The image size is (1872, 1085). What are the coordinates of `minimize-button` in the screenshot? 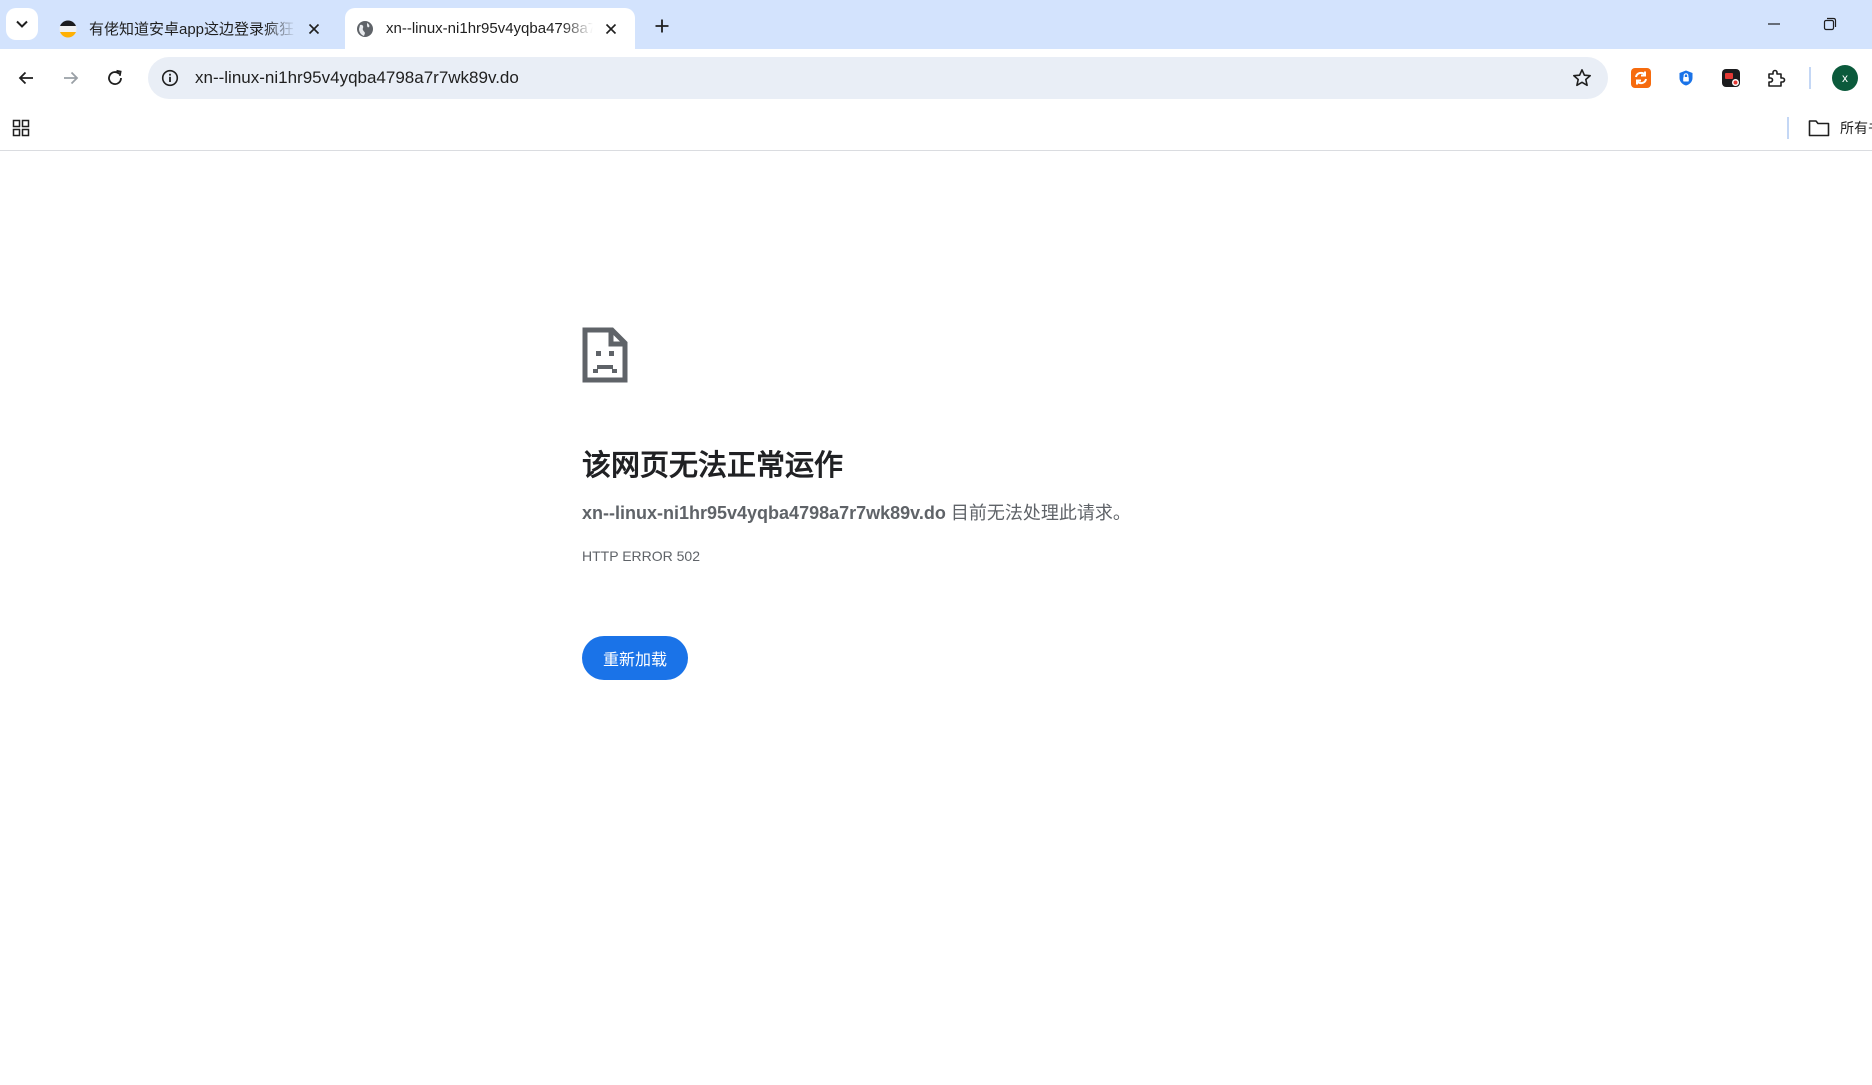 It's located at (1774, 24).